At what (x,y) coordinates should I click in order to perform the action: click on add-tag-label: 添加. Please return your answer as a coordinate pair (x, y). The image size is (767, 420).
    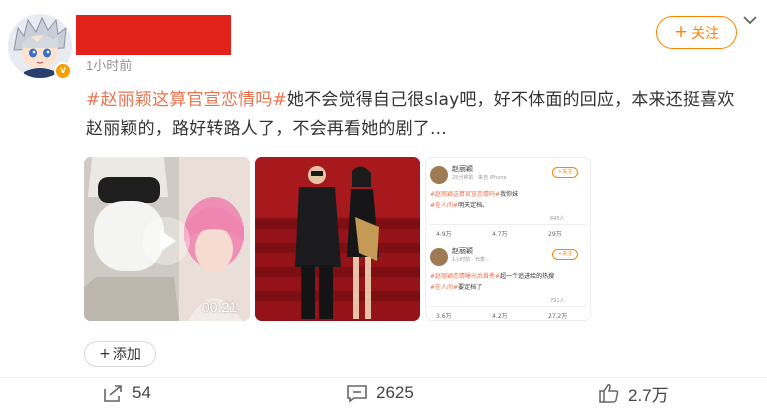
    Looking at the image, I should click on (126, 355).